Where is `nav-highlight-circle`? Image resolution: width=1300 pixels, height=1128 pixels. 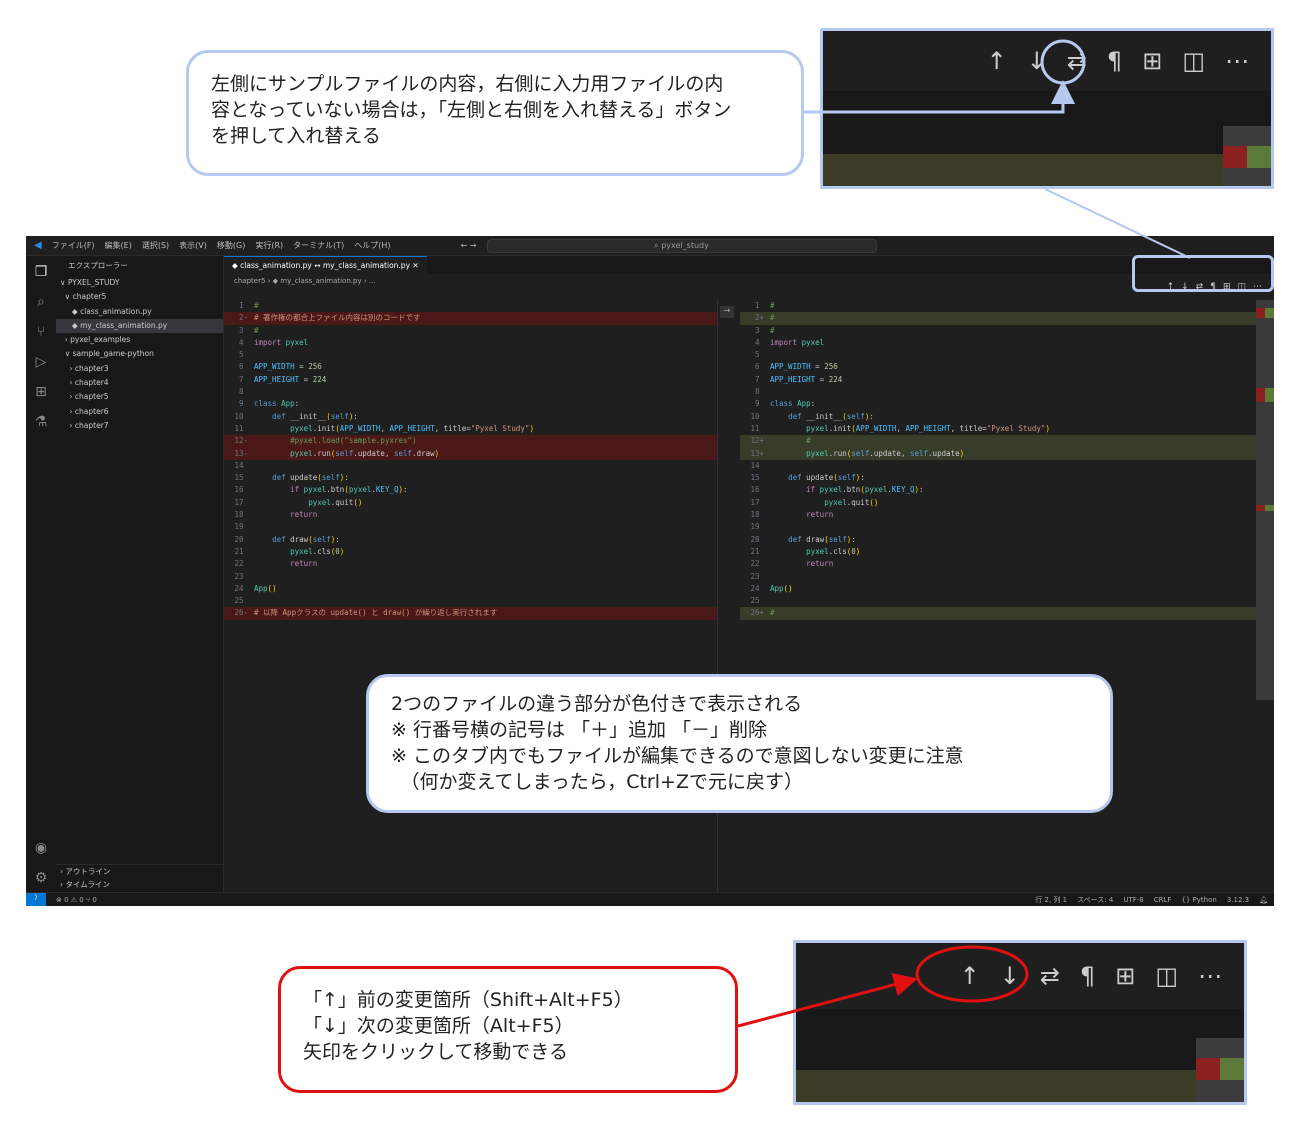 nav-highlight-circle is located at coordinates (972, 974).